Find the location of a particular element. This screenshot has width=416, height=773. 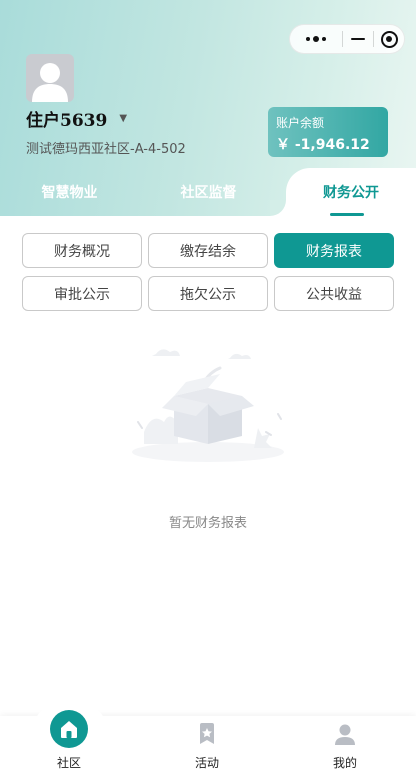

user-address: 测试德玛西亚社区-A-4-502 is located at coordinates (106, 149).